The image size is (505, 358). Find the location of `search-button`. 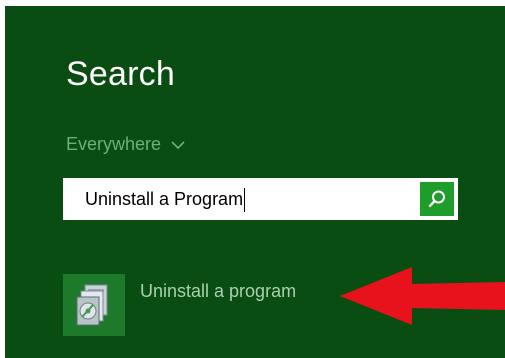

search-button is located at coordinates (437, 199).